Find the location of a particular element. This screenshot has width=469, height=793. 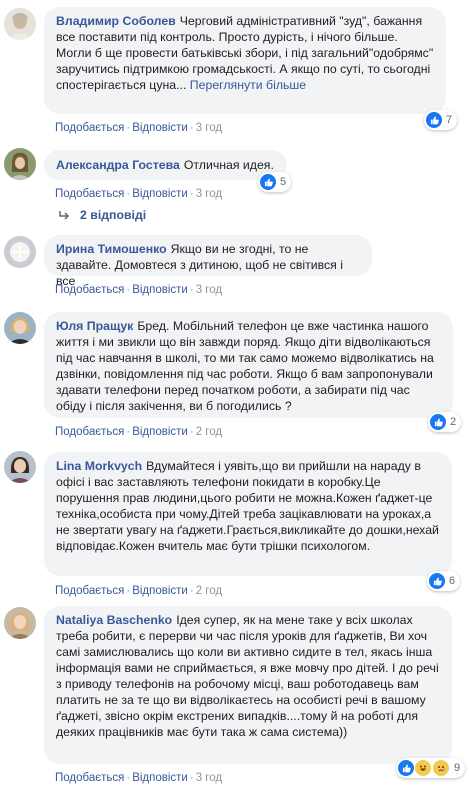

reaction-count: 5 is located at coordinates (275, 182).